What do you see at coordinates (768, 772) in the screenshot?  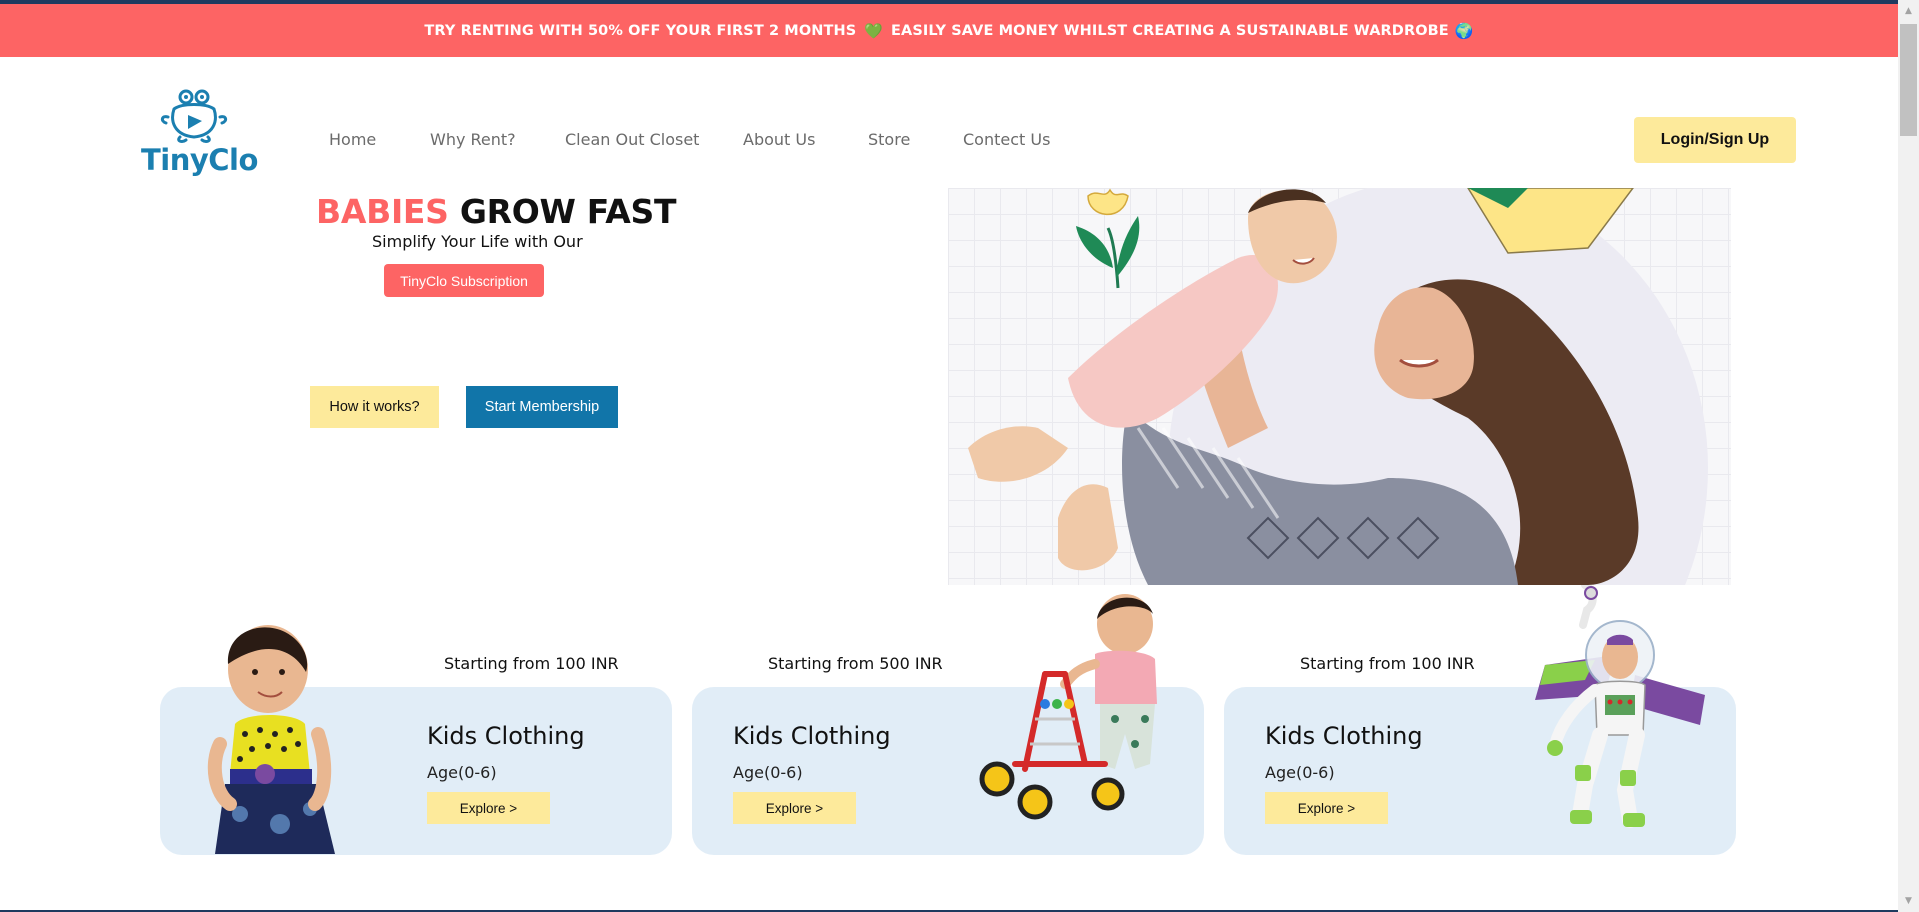 I see `card-2-age: Age(0-6)` at bounding box center [768, 772].